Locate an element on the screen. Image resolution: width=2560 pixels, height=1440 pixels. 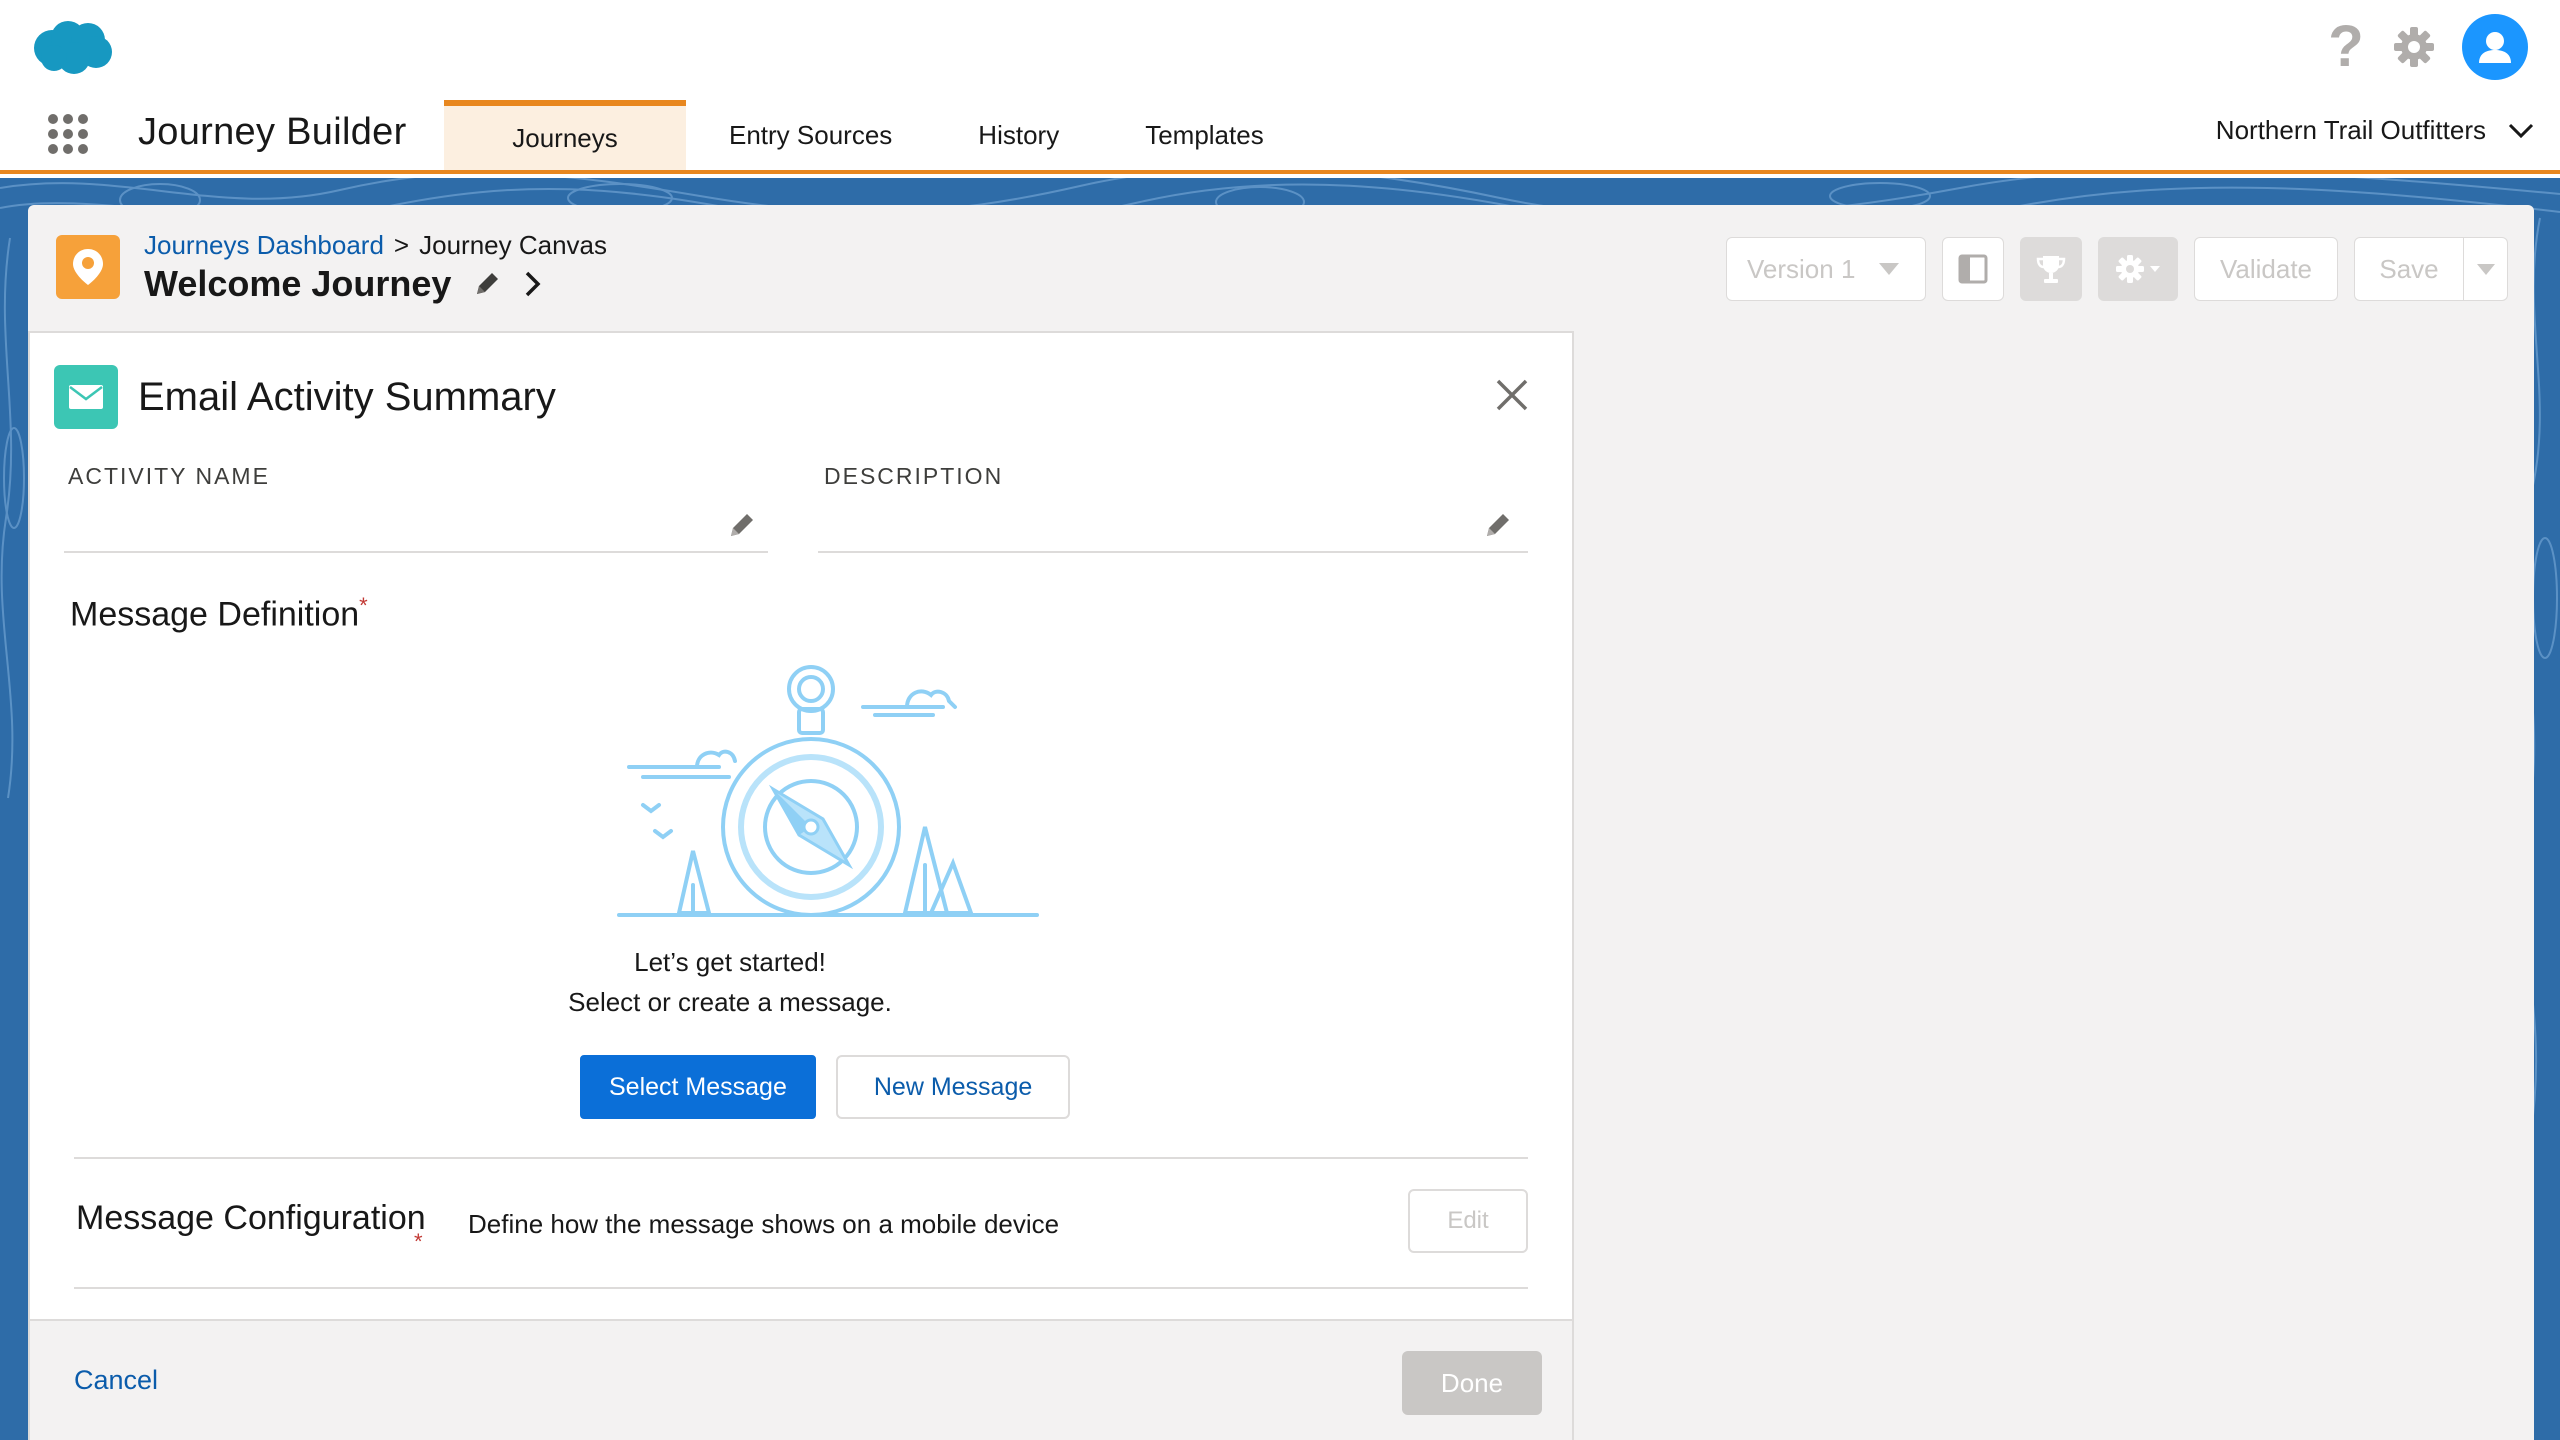
app-name: Journey Builder is located at coordinates (272, 132).